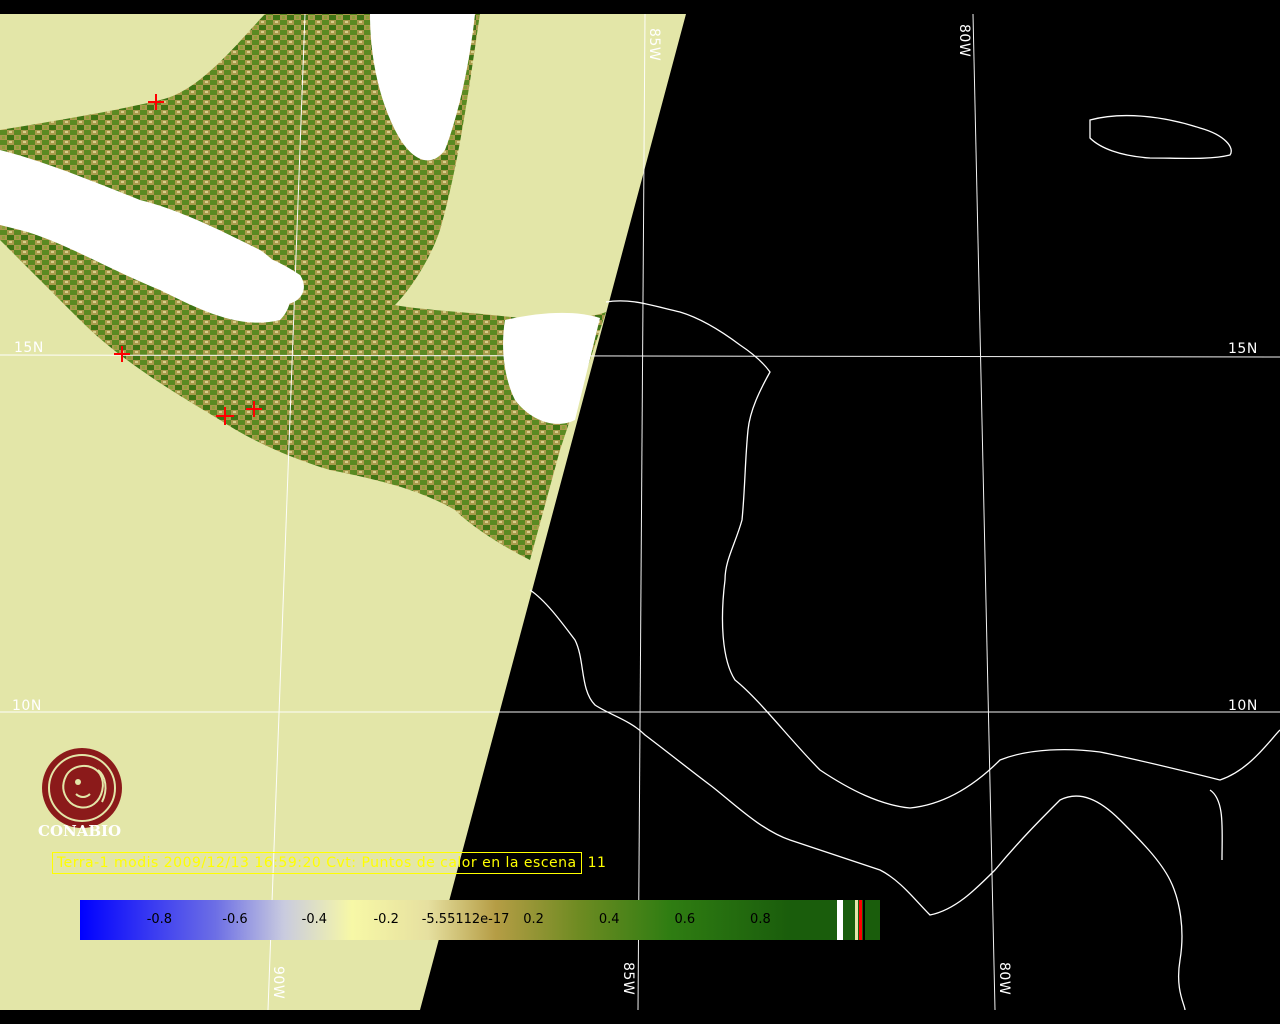 The height and width of the screenshot is (1024, 1280). I want to click on lon-label-85w: 85W, so click(628, 979).